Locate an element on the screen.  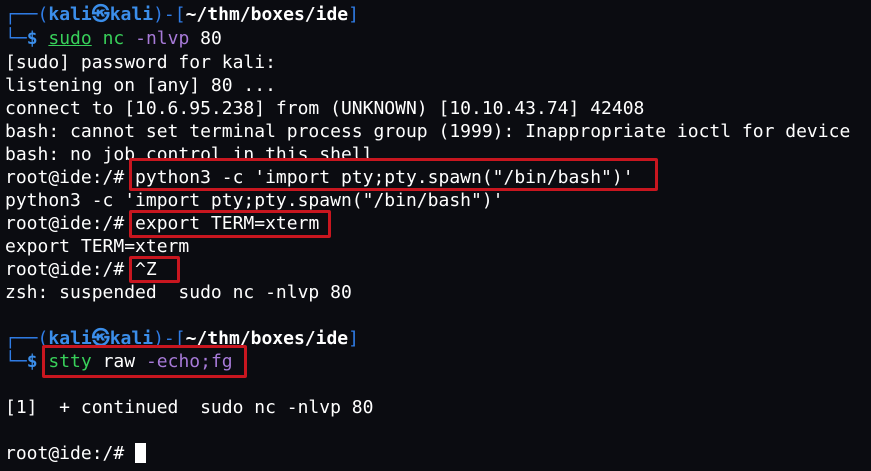
highlight-box-export is located at coordinates (230, 224).